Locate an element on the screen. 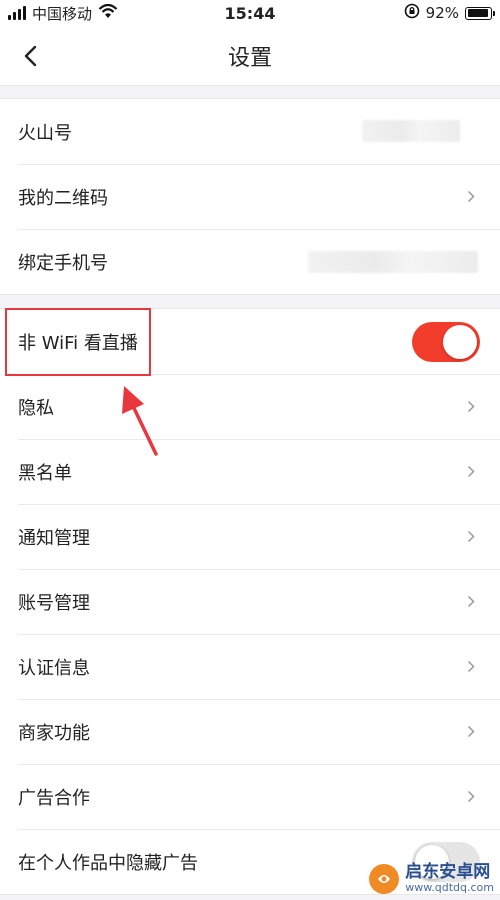 This screenshot has height=900, width=500. row-label: 我的二维码 is located at coordinates (63, 198).